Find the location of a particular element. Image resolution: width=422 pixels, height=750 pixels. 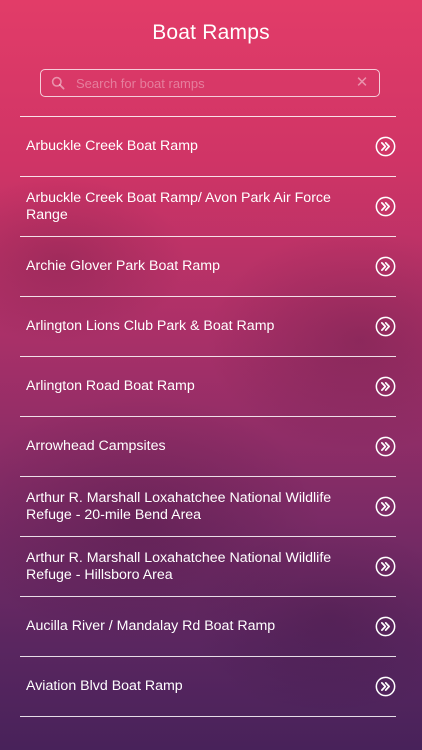

list-item: Archie Glover Park Boat Ramp is located at coordinates (208, 267).